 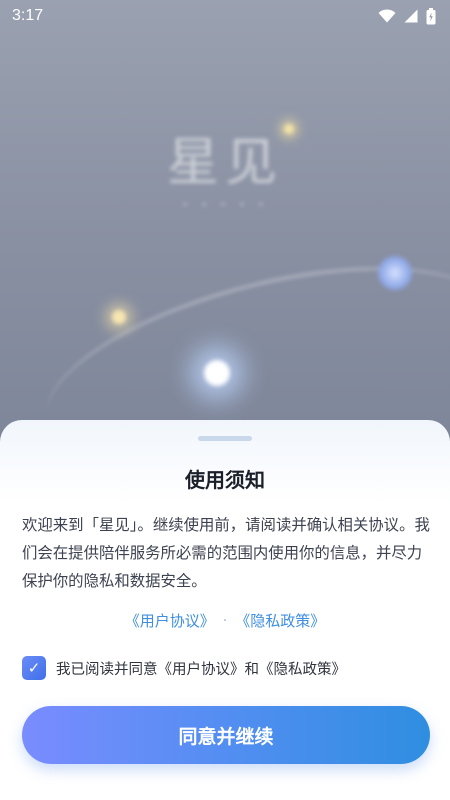 What do you see at coordinates (280, 620) in the screenshot?
I see `privacy-policy-link: 《隐私政策》` at bounding box center [280, 620].